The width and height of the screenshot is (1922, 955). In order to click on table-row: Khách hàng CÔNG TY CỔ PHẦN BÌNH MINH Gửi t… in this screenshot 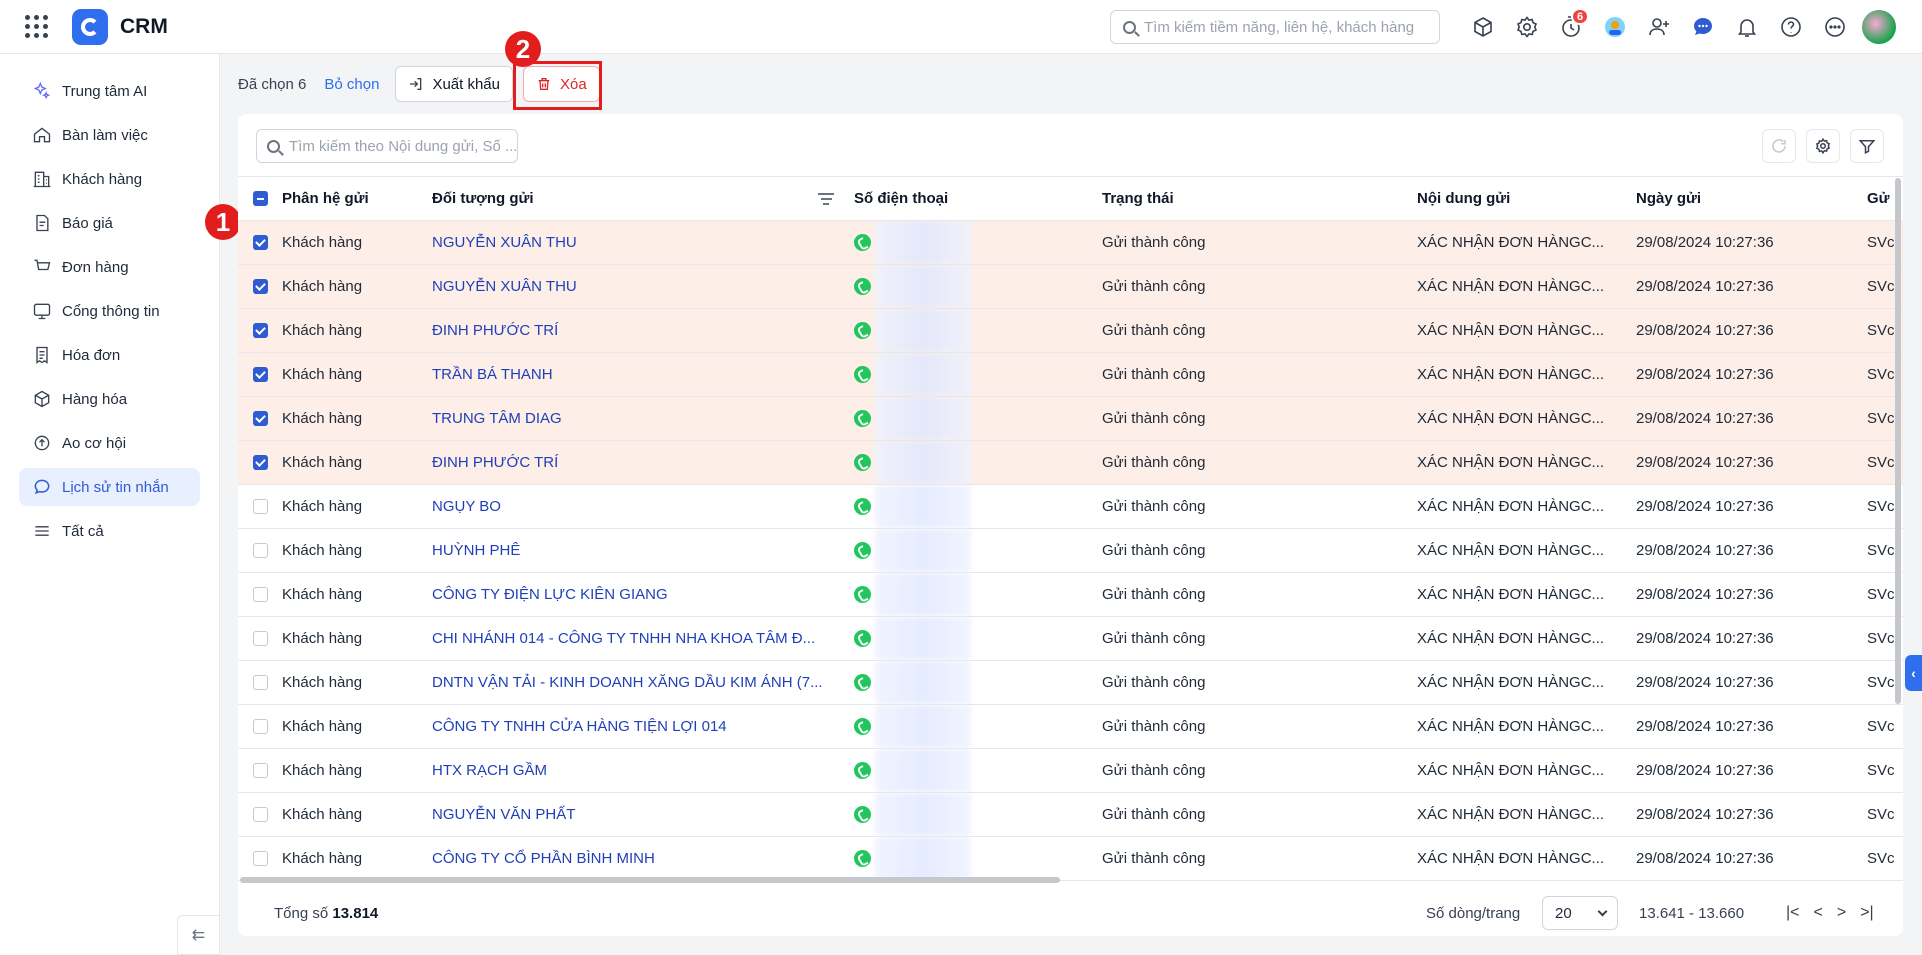, I will do `click(1070, 858)`.